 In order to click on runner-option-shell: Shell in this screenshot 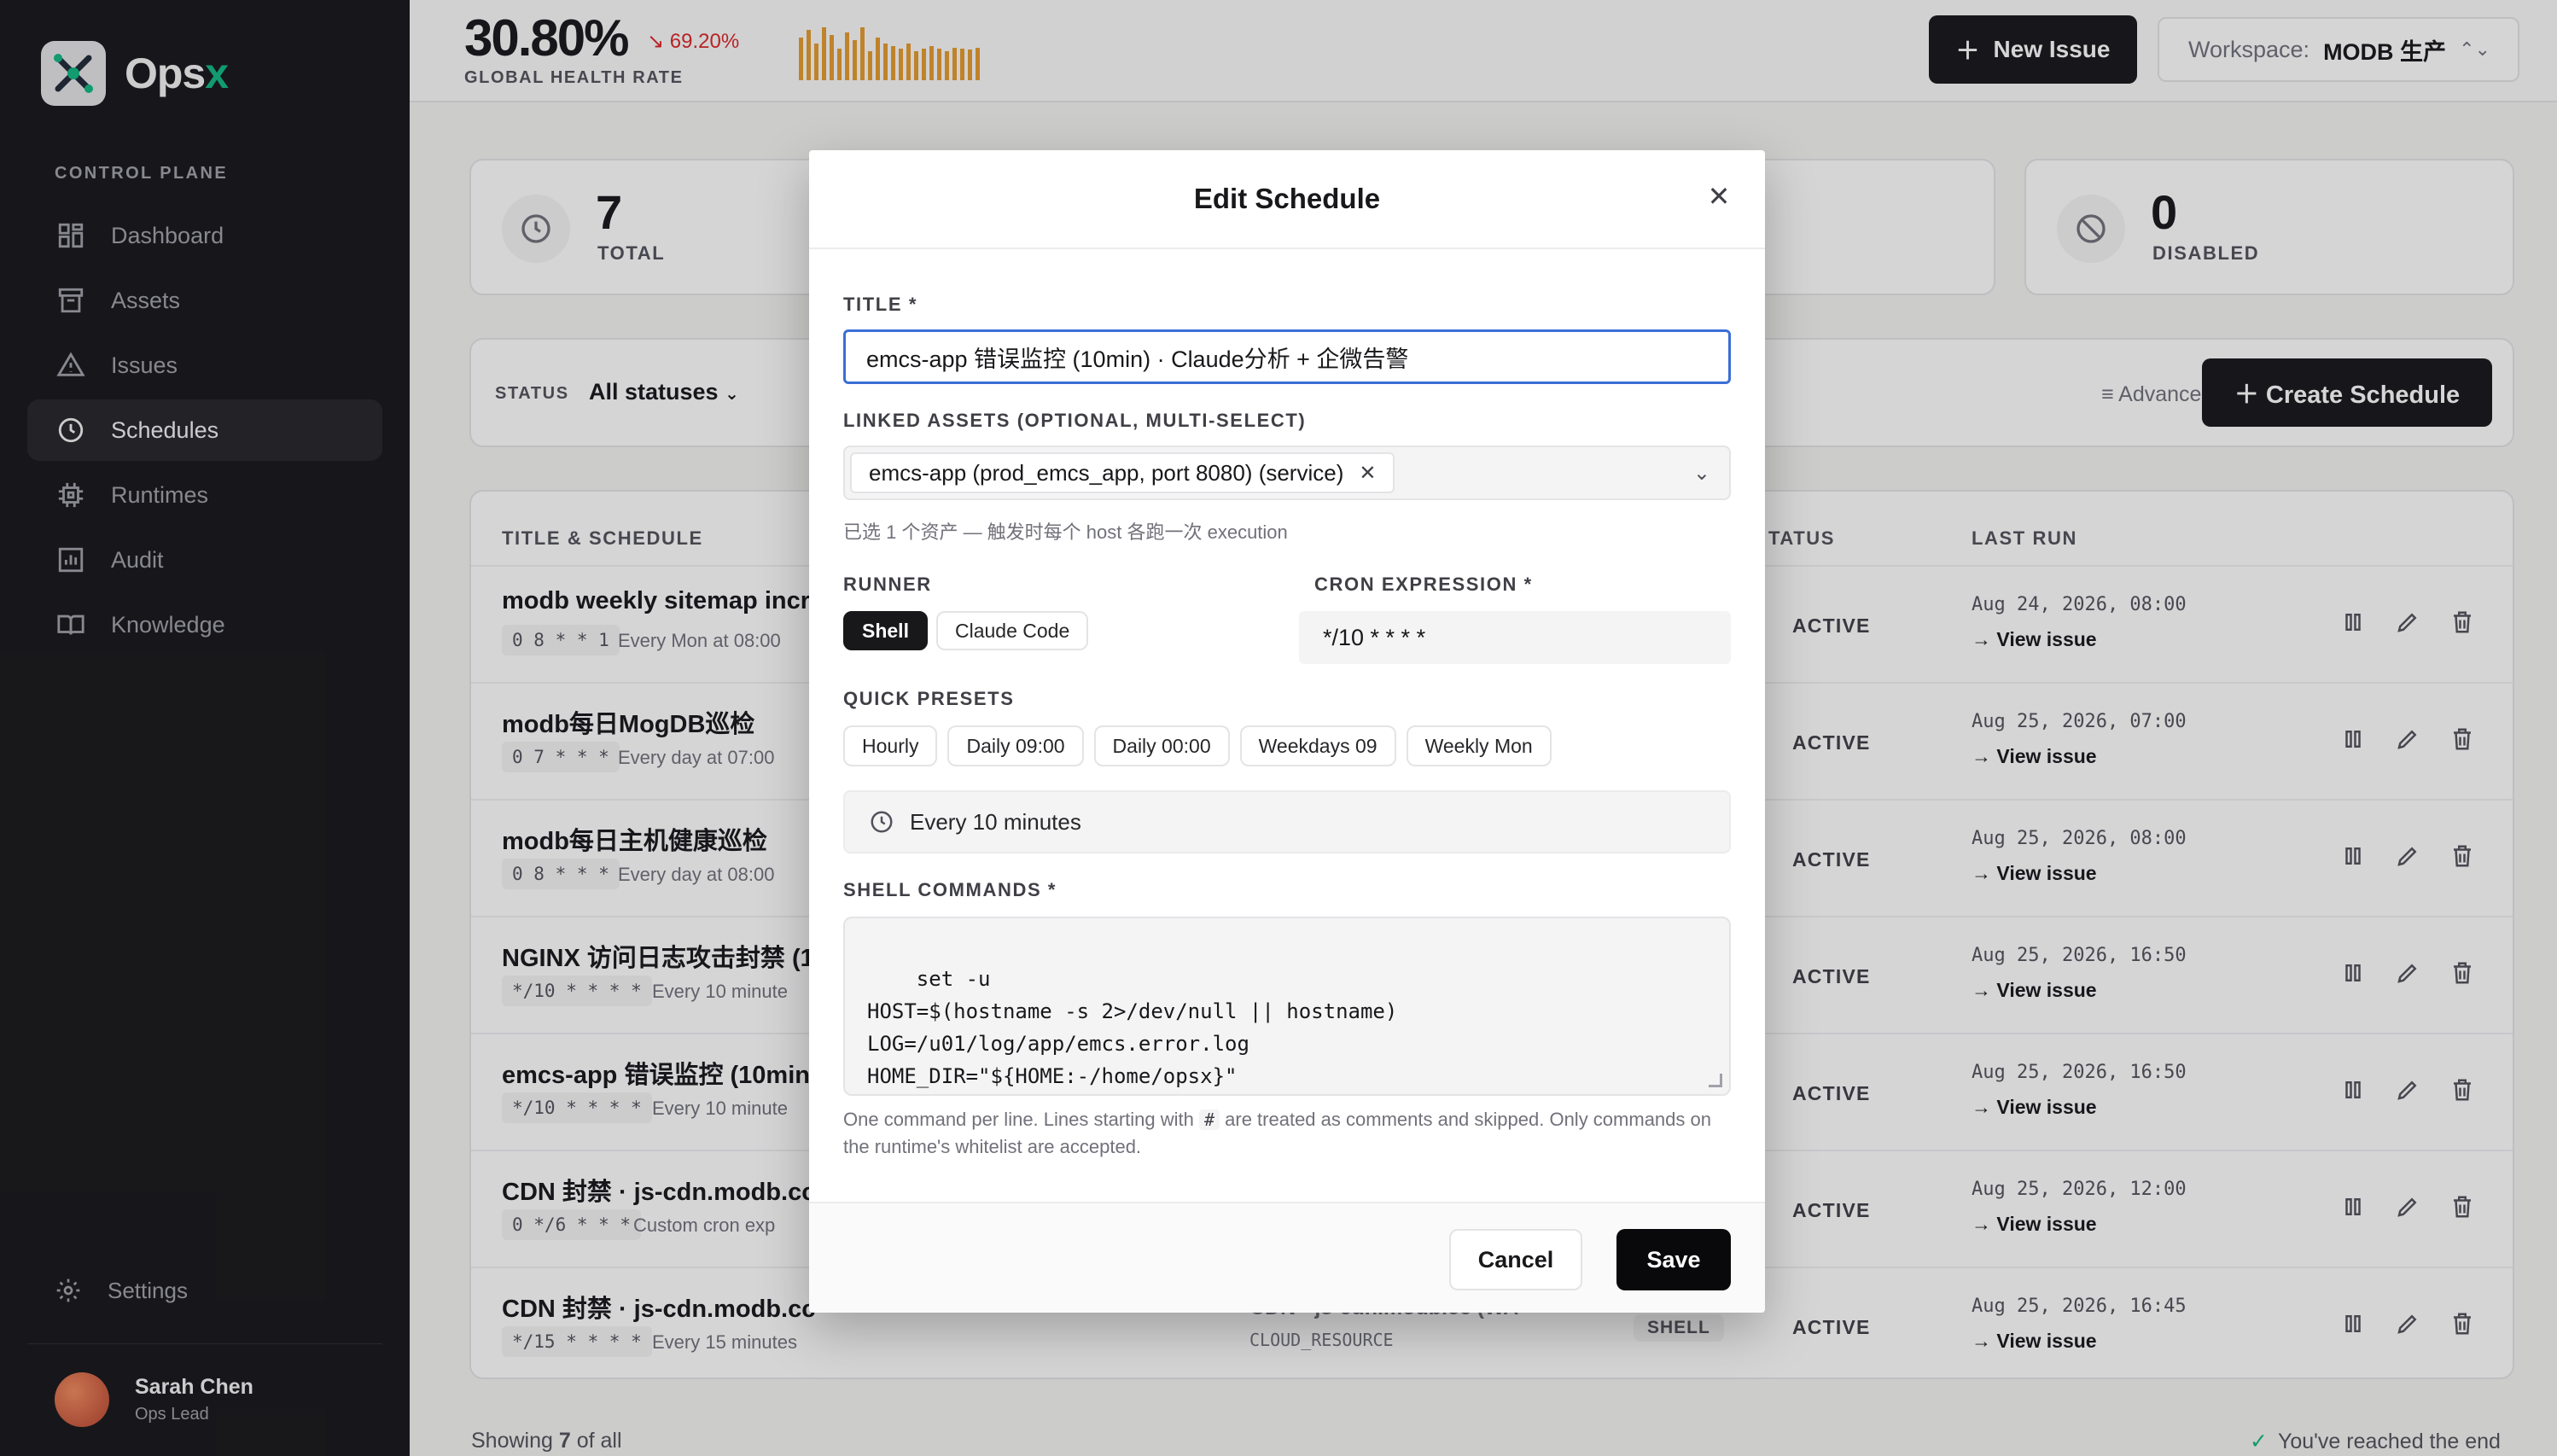, I will do `click(885, 630)`.